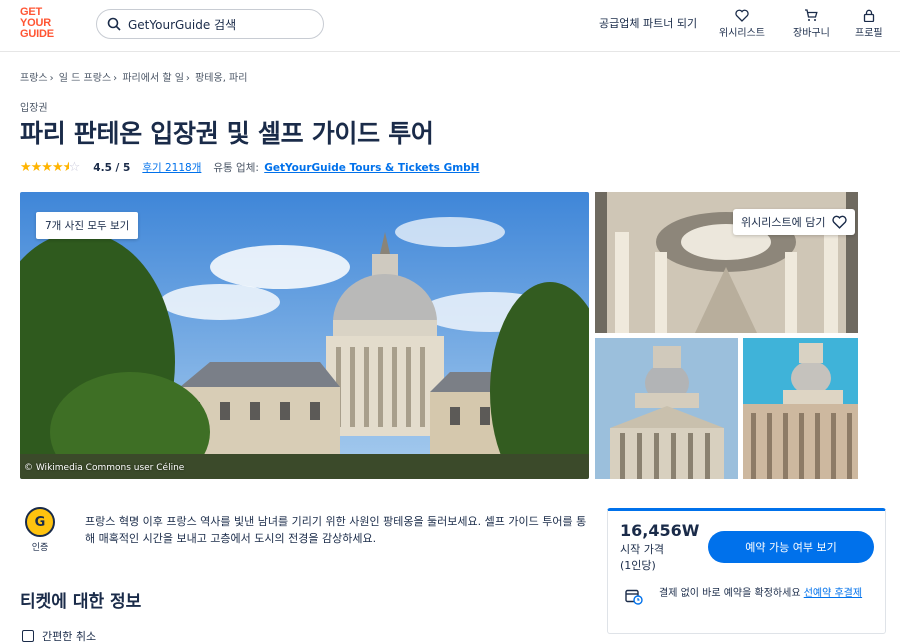 Image resolution: width=900 pixels, height=644 pixels. I want to click on note-text-wrap: 결제 없이 바로 예약을 확정하세요 선예약 후결제, so click(760, 595).